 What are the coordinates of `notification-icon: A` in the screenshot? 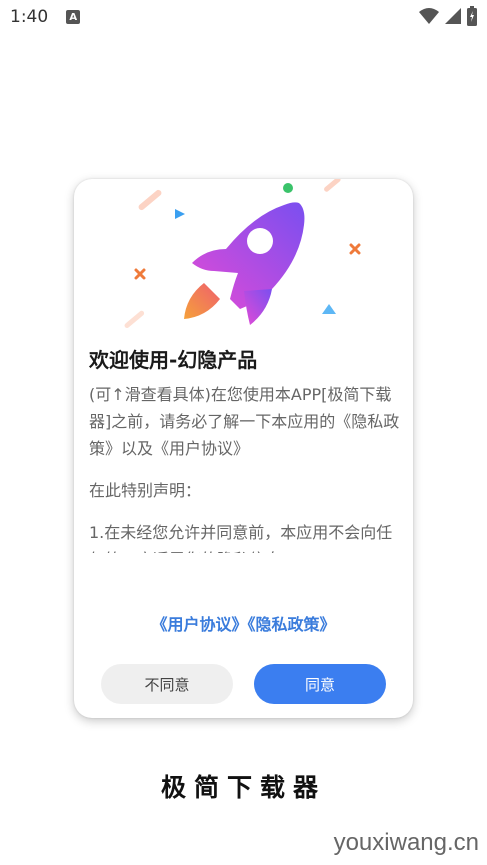 It's located at (73, 17).